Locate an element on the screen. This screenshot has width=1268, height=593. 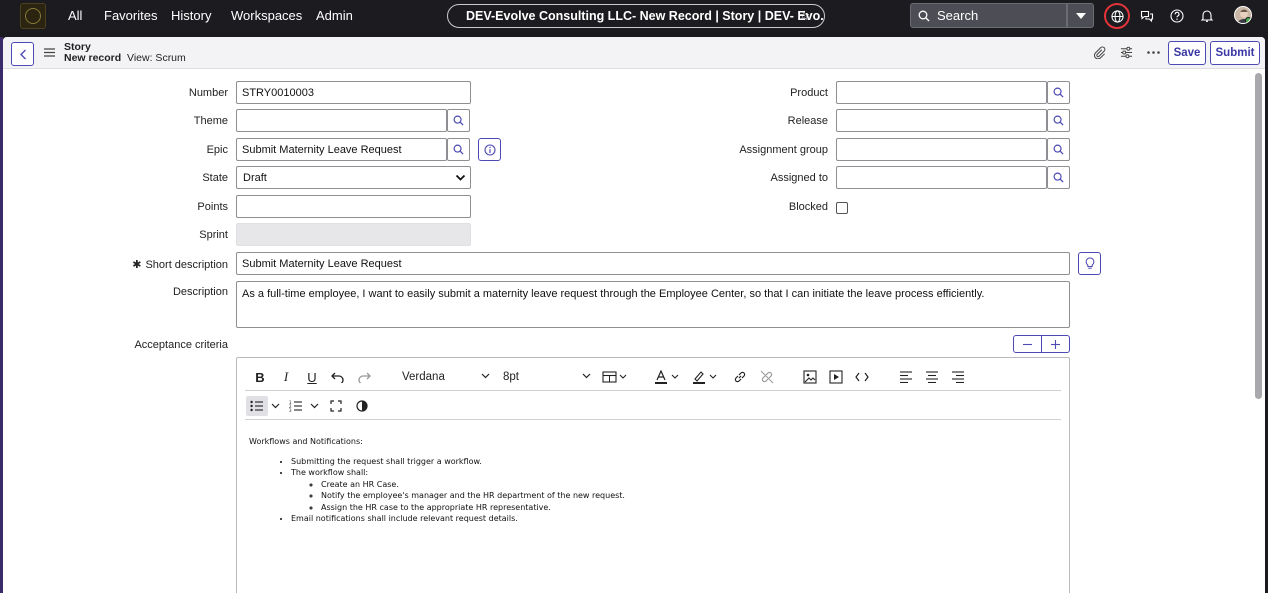
language-button is located at coordinates (1117, 16).